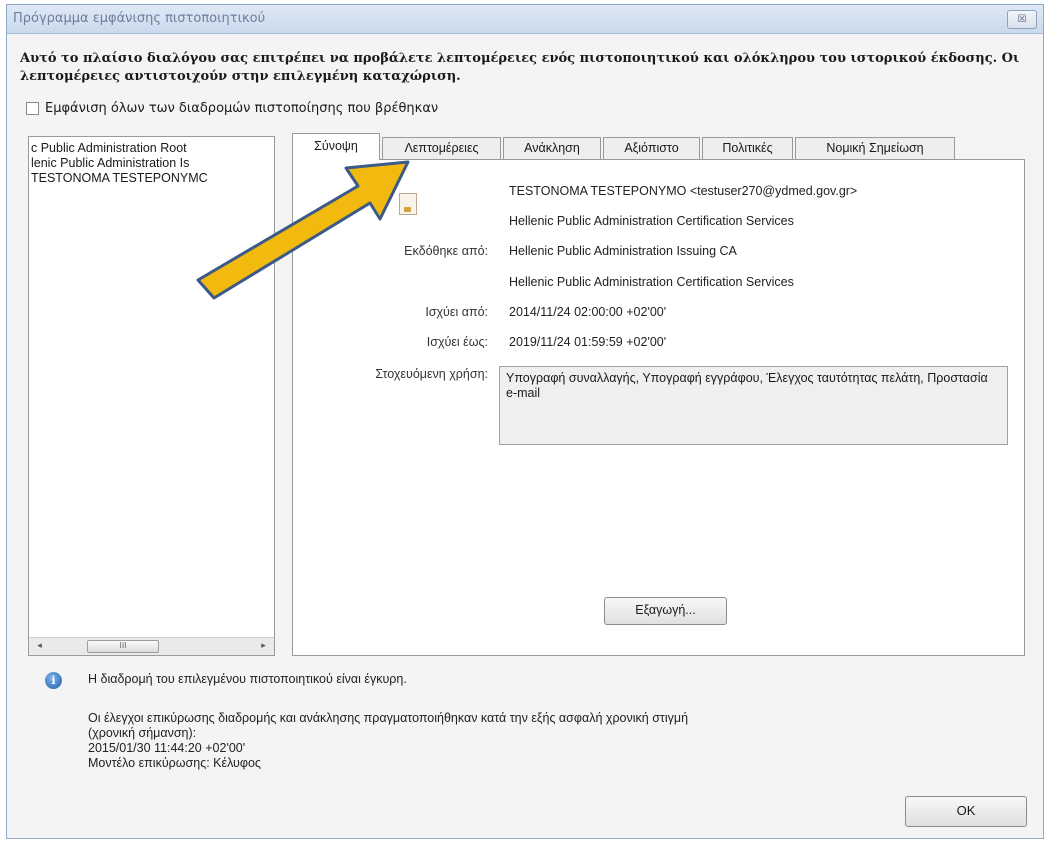 The image size is (1048, 841). I want to click on issued-by-label: Εκδόθηκε από:, so click(446, 251).